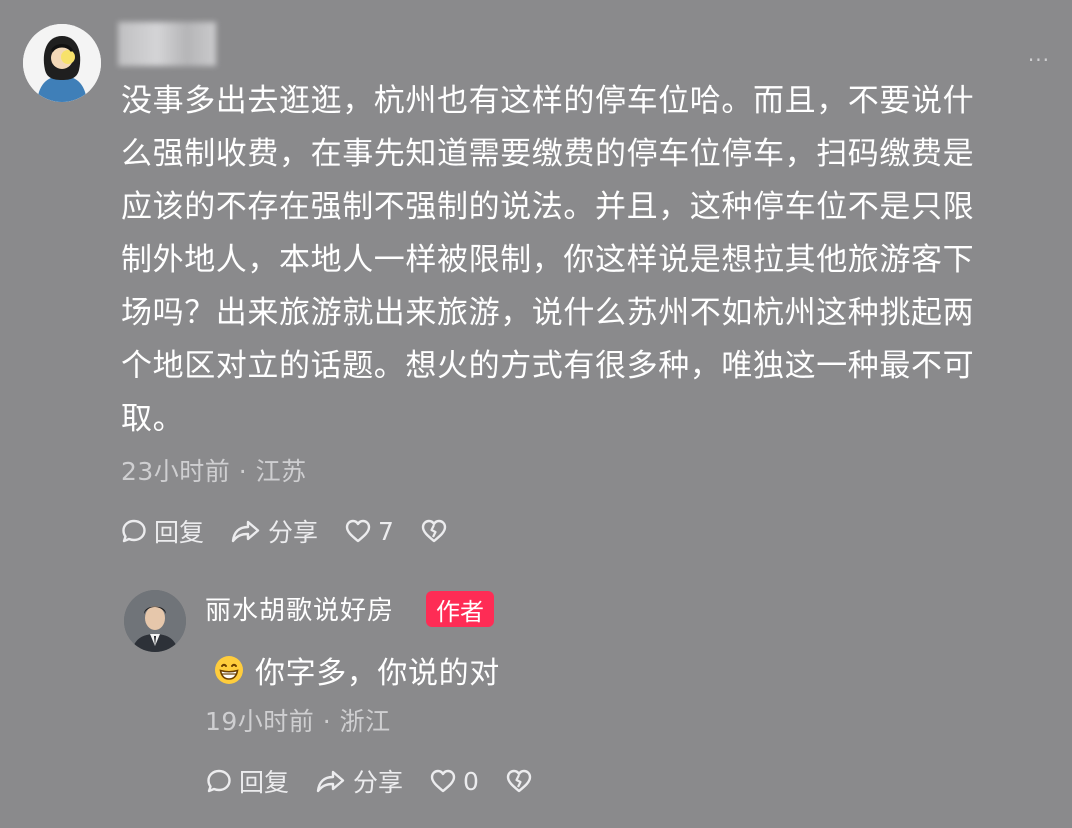  I want to click on blurred-username, so click(167, 44).